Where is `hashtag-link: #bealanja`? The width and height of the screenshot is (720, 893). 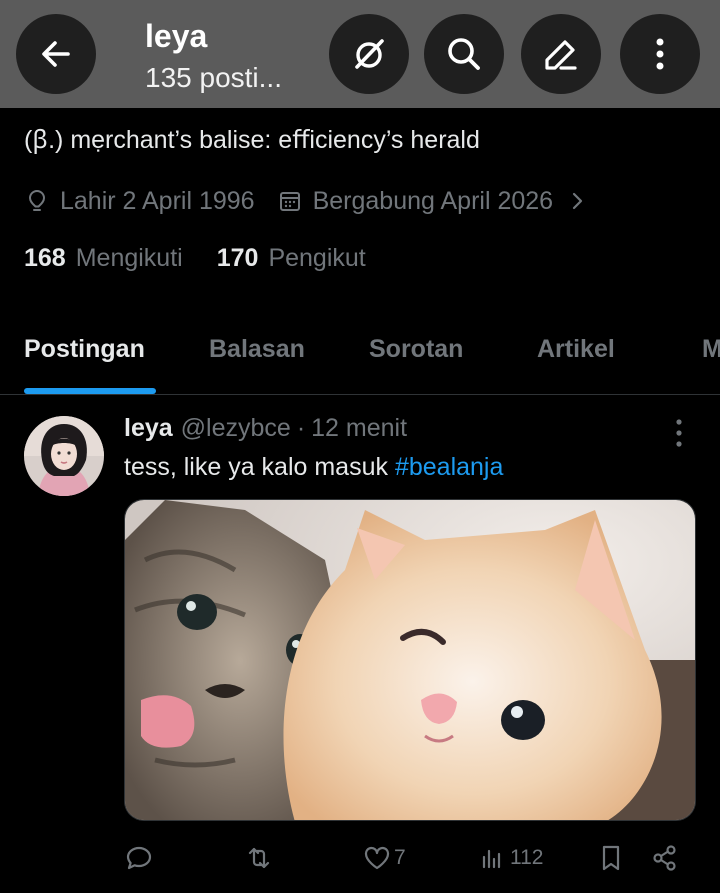 hashtag-link: #bealanja is located at coordinates (449, 467).